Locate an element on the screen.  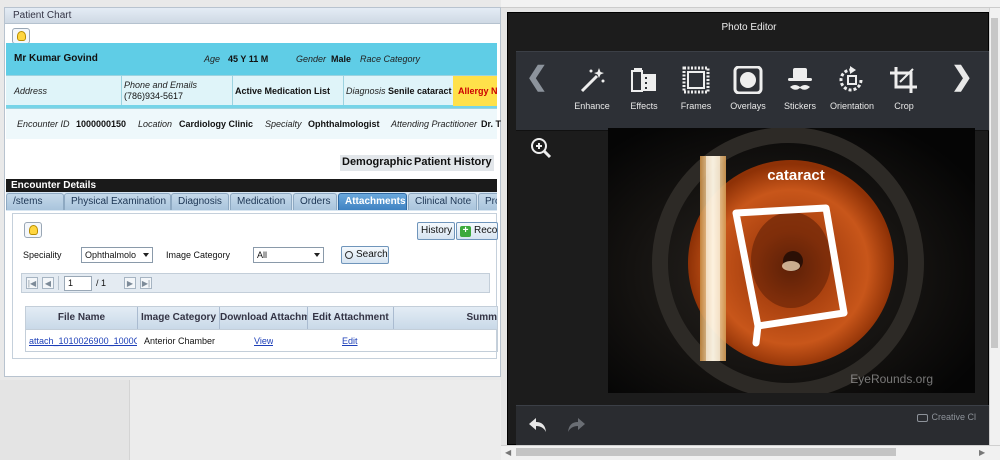
race-label: Race Category is located at coordinates (390, 59).